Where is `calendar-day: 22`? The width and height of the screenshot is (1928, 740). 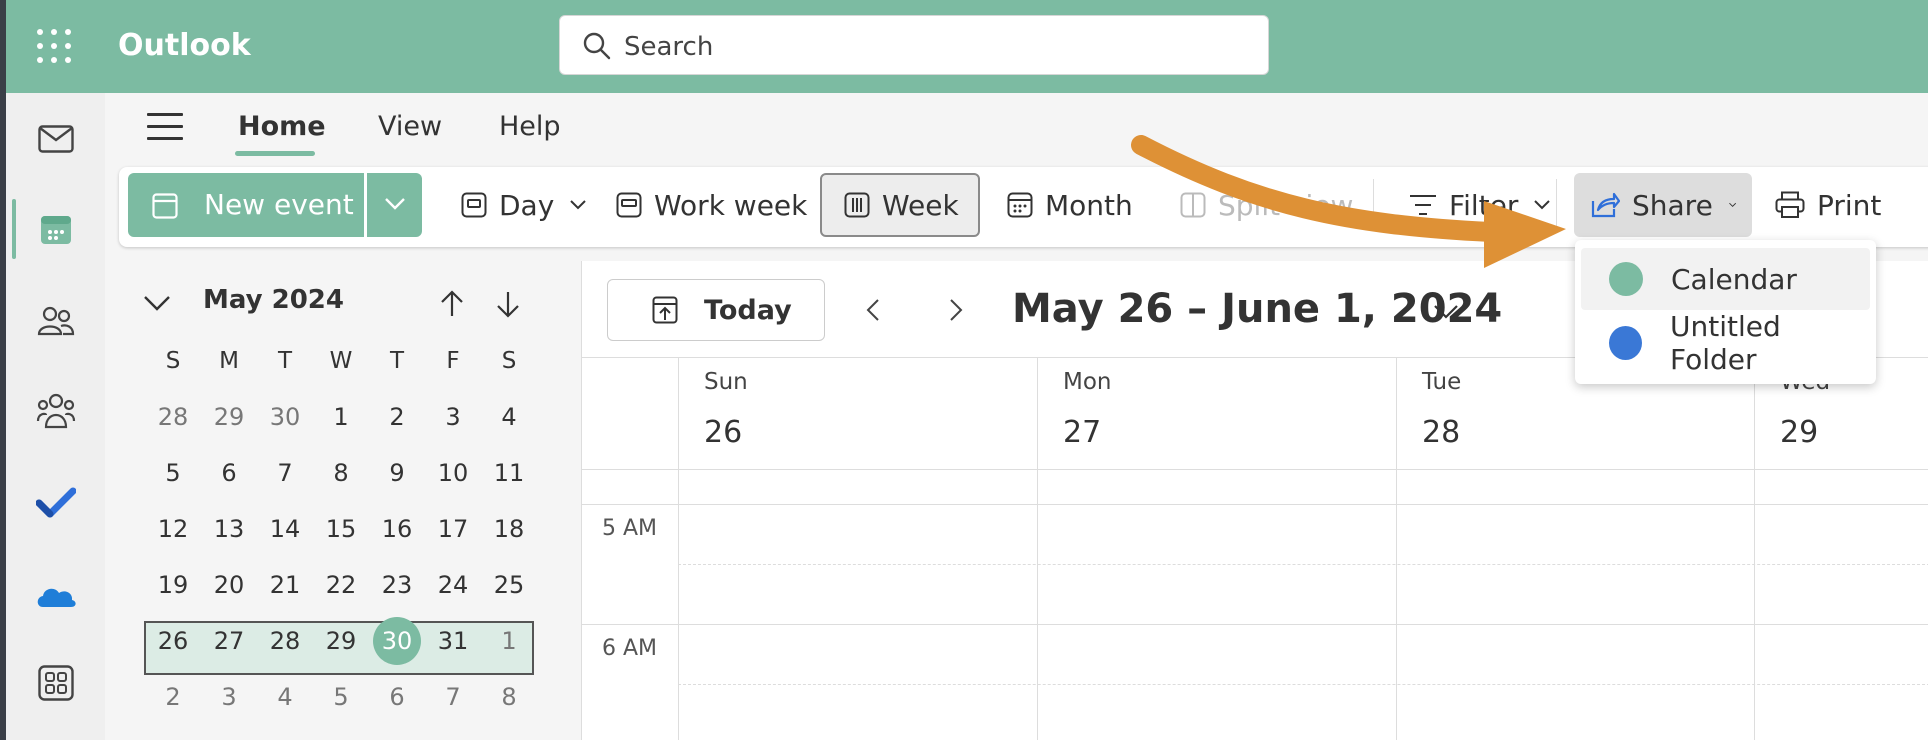
calendar-day: 22 is located at coordinates (341, 585).